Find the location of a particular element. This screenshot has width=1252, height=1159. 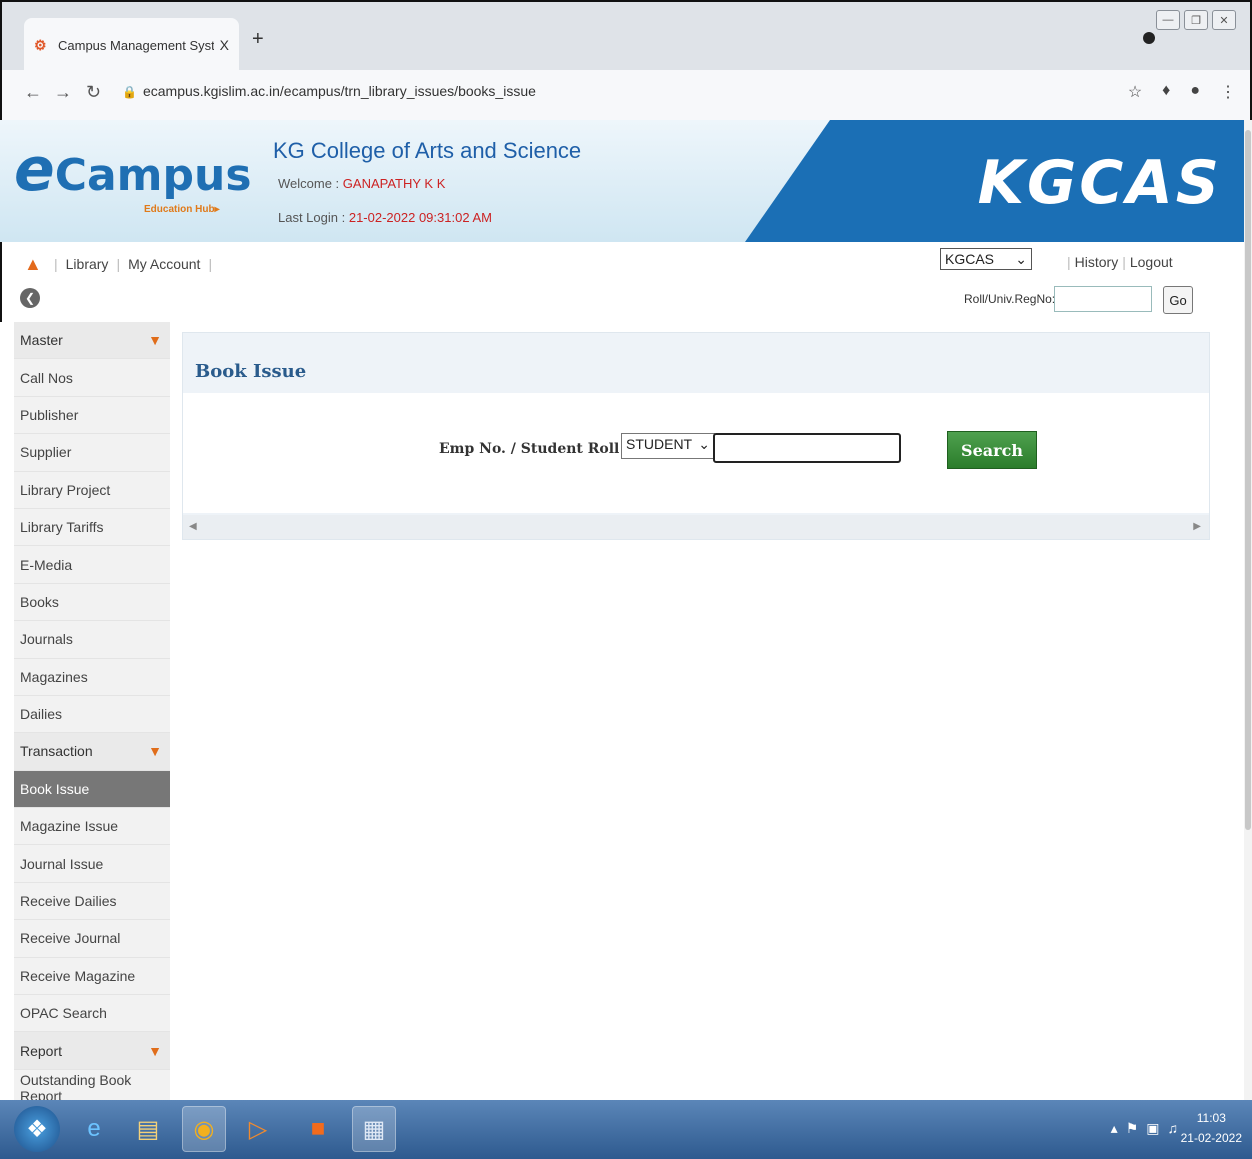

start-button: ❖ is located at coordinates (37, 1129).